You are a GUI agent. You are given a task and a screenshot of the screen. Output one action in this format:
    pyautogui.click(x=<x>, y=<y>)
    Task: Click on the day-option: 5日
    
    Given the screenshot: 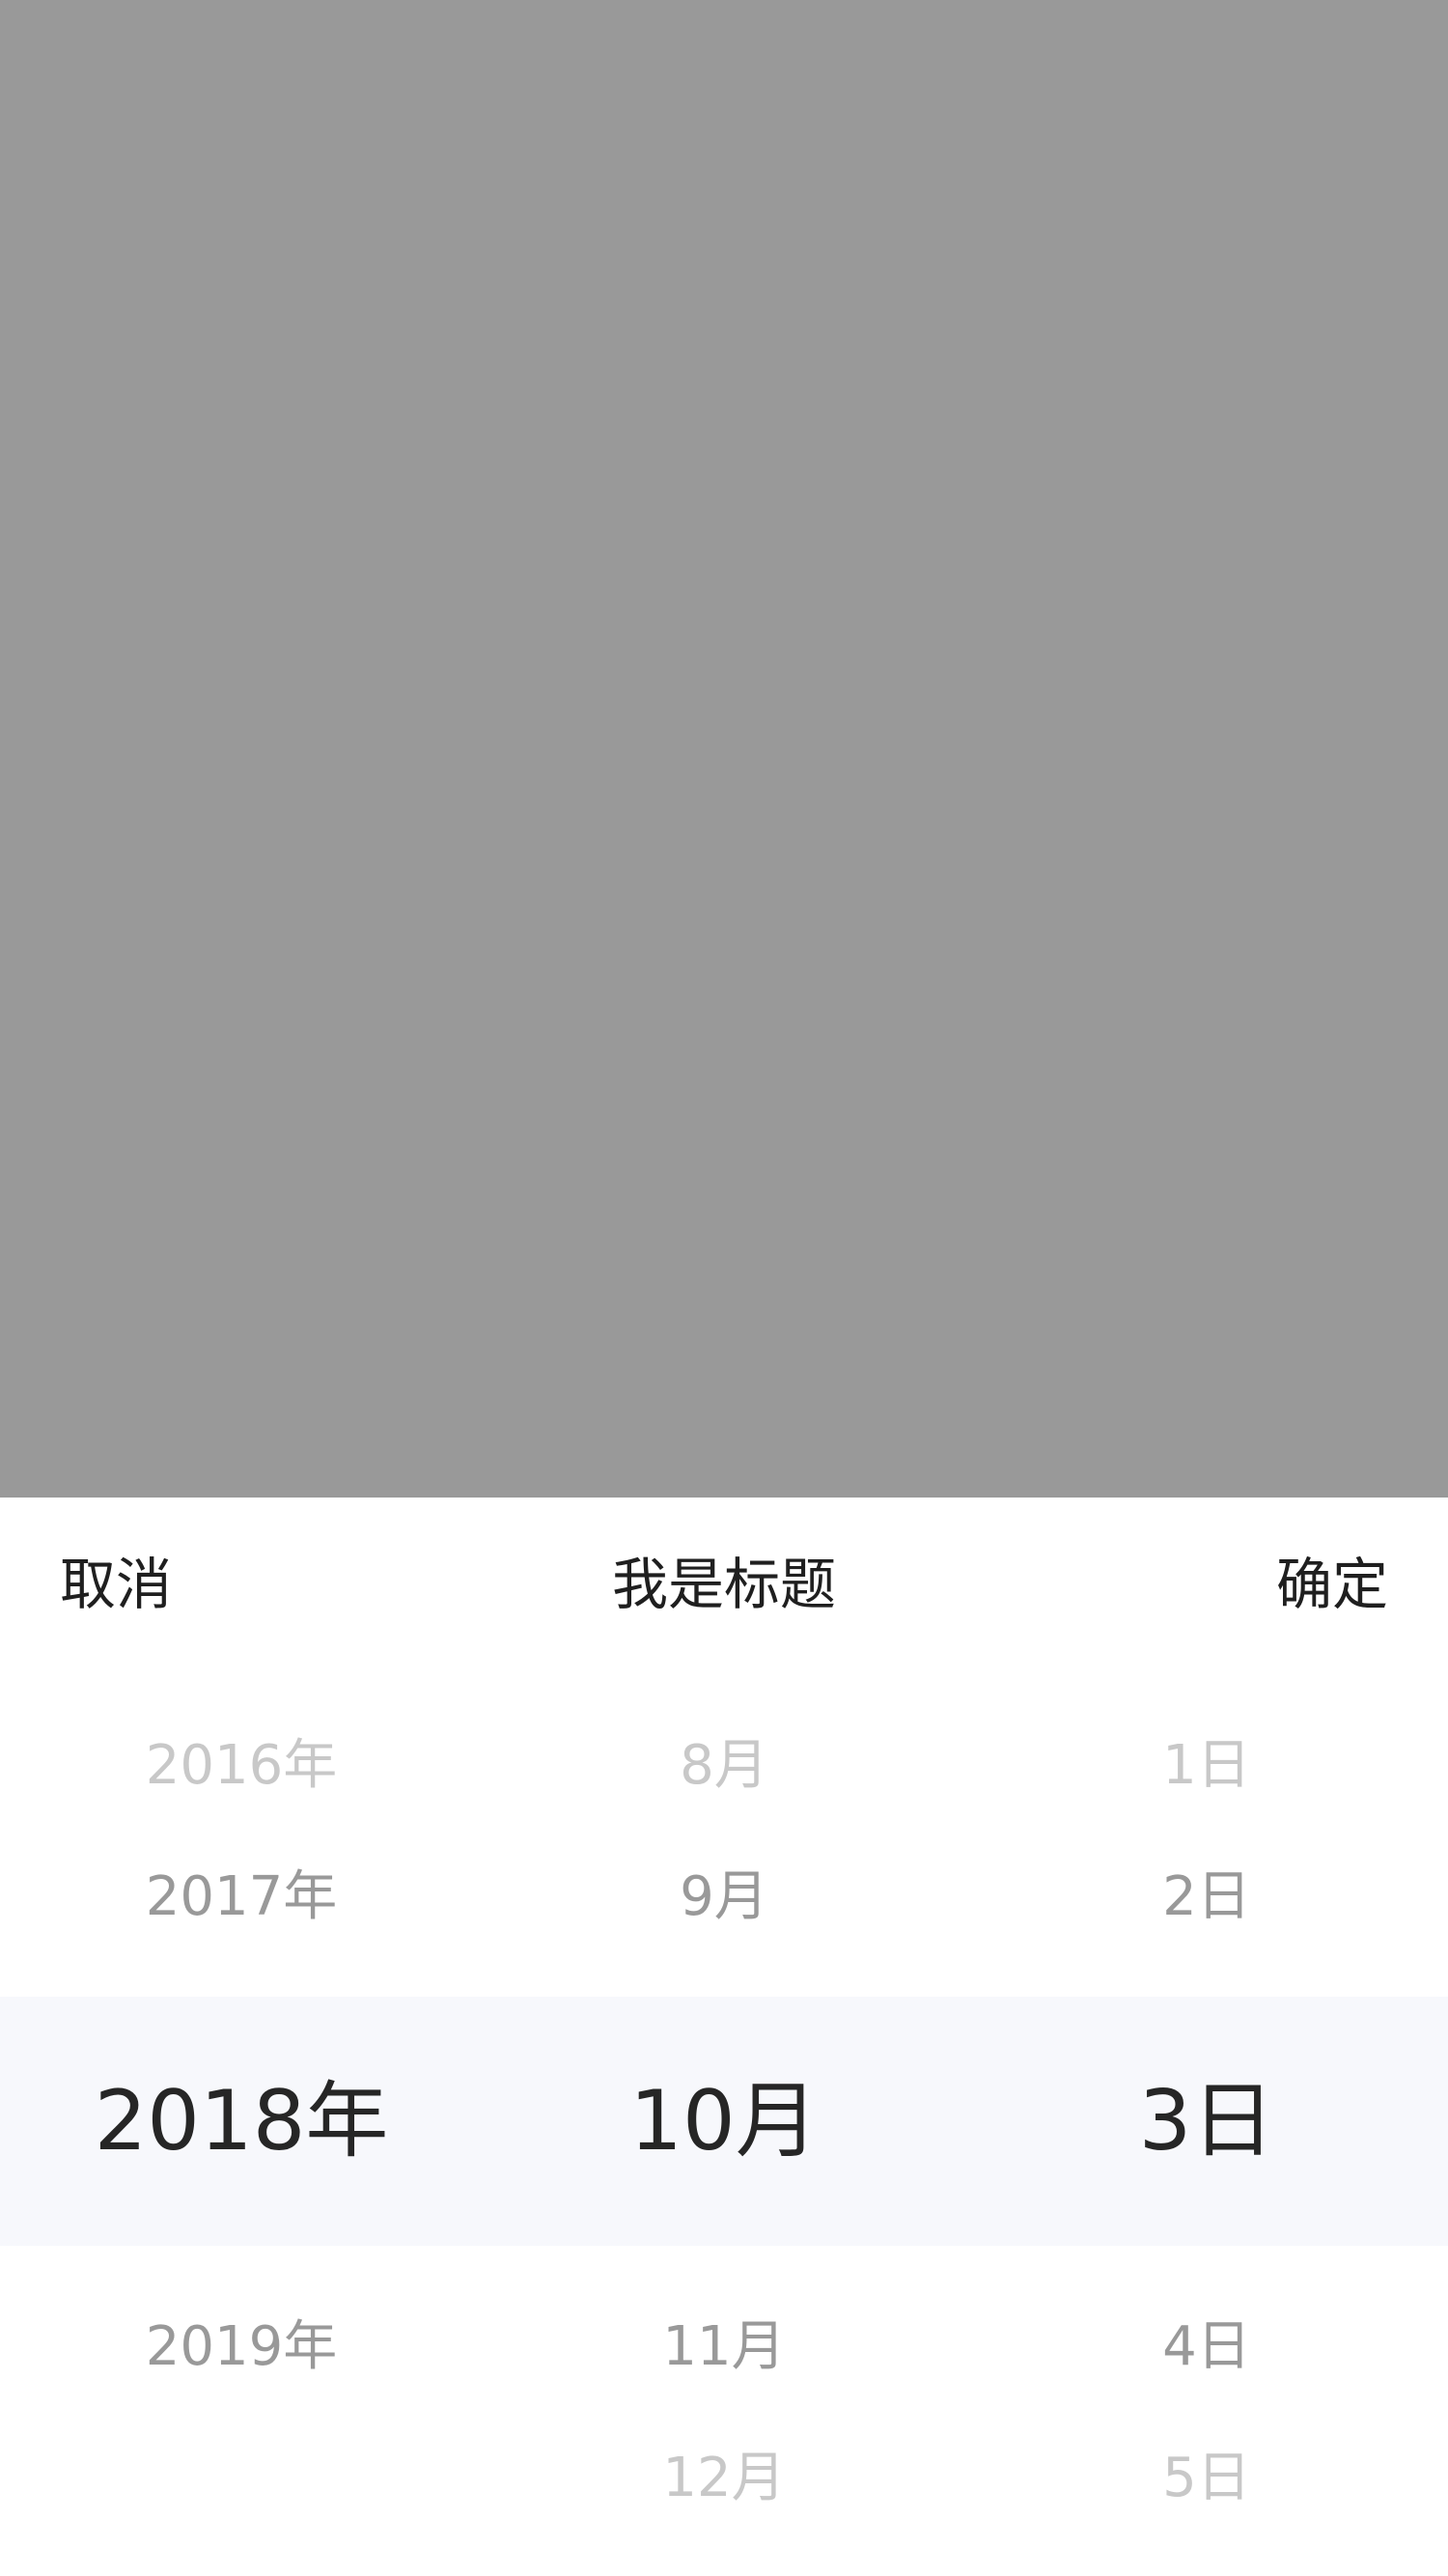 What is the action you would take?
    pyautogui.click(x=1206, y=2479)
    